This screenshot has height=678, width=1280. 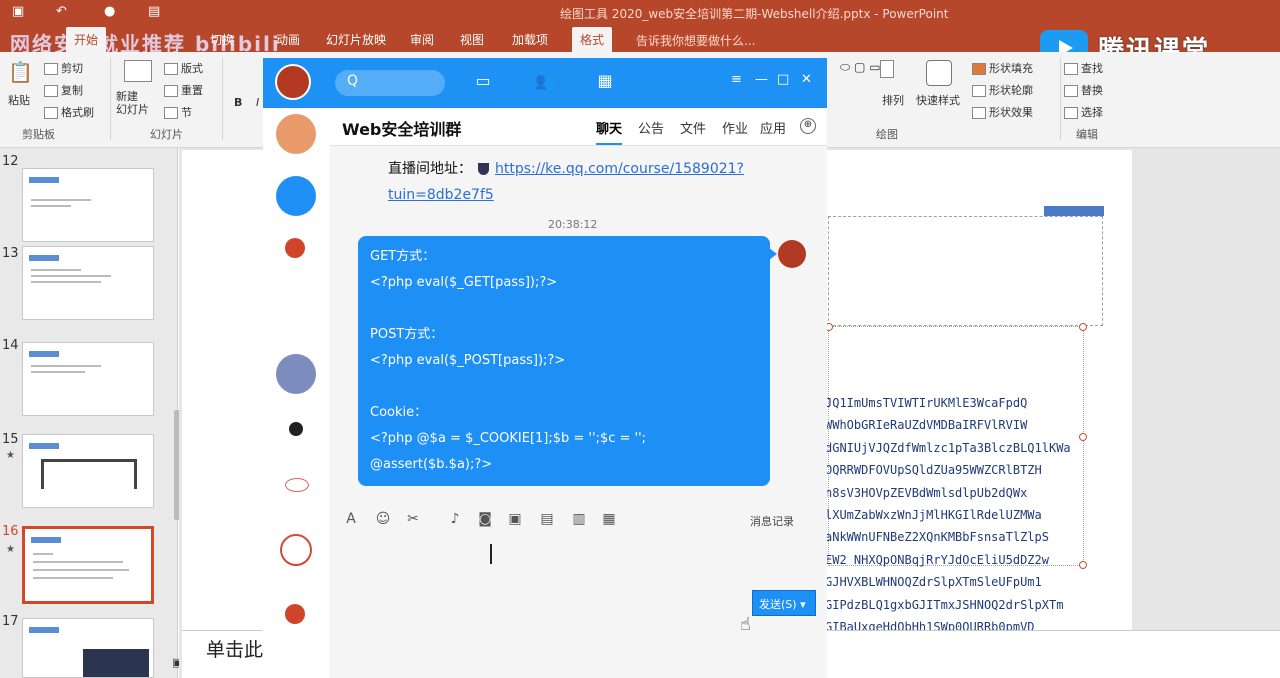 What do you see at coordinates (183, 68) in the screenshot?
I see `layout-button: 版式` at bounding box center [183, 68].